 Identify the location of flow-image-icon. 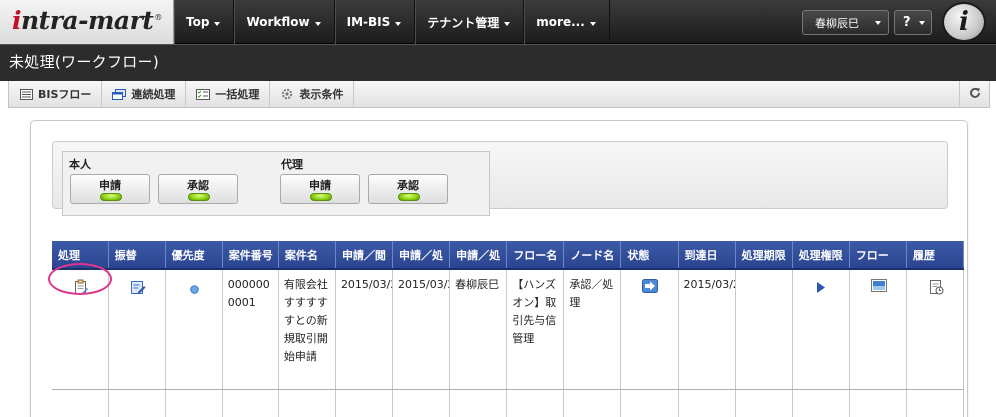
(878, 288).